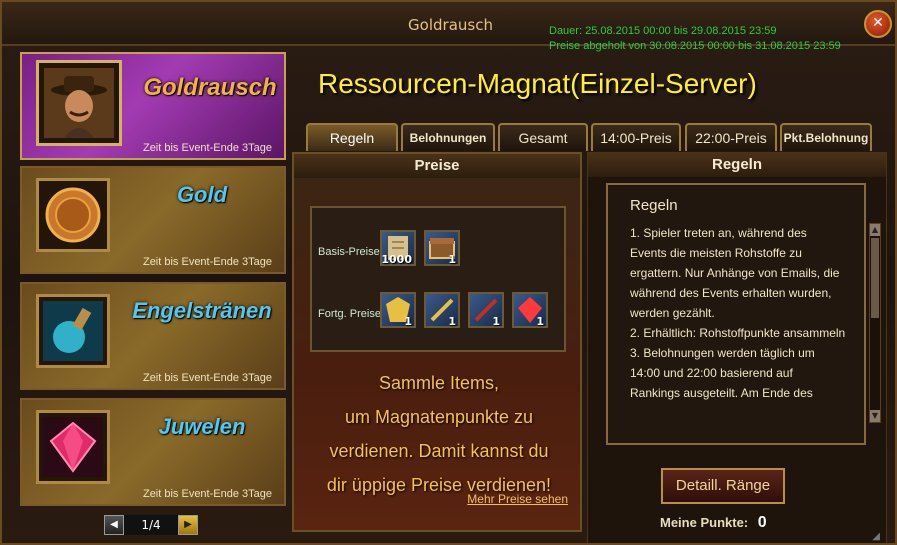 The width and height of the screenshot is (897, 545). What do you see at coordinates (73, 331) in the screenshot?
I see `potion-icon` at bounding box center [73, 331].